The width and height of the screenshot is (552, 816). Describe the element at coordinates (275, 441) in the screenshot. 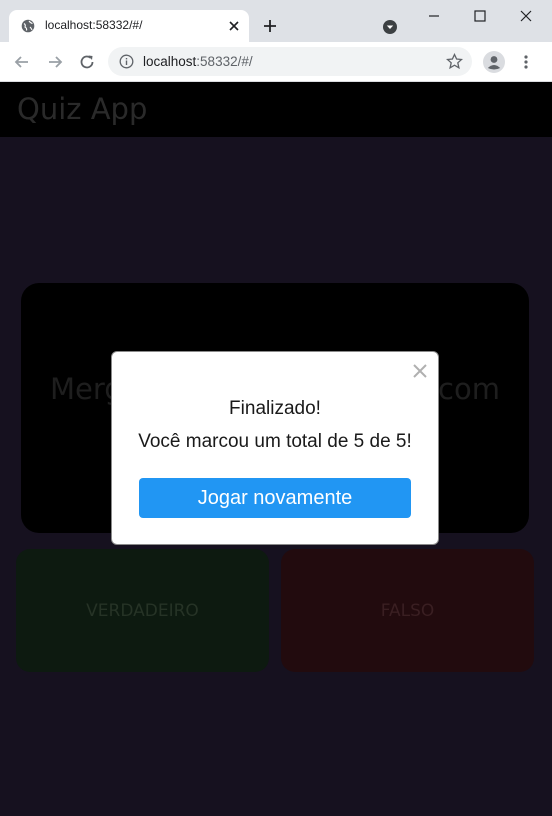

I see `dialog-message: Você marcou um total de 5 de 5!` at that location.